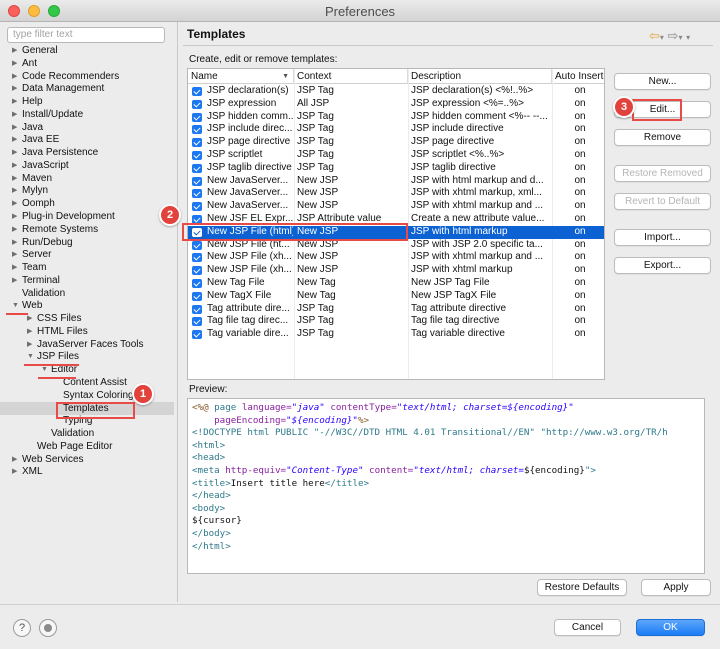  What do you see at coordinates (87, 280) in the screenshot?
I see `tree-item: ▶ Terminal` at bounding box center [87, 280].